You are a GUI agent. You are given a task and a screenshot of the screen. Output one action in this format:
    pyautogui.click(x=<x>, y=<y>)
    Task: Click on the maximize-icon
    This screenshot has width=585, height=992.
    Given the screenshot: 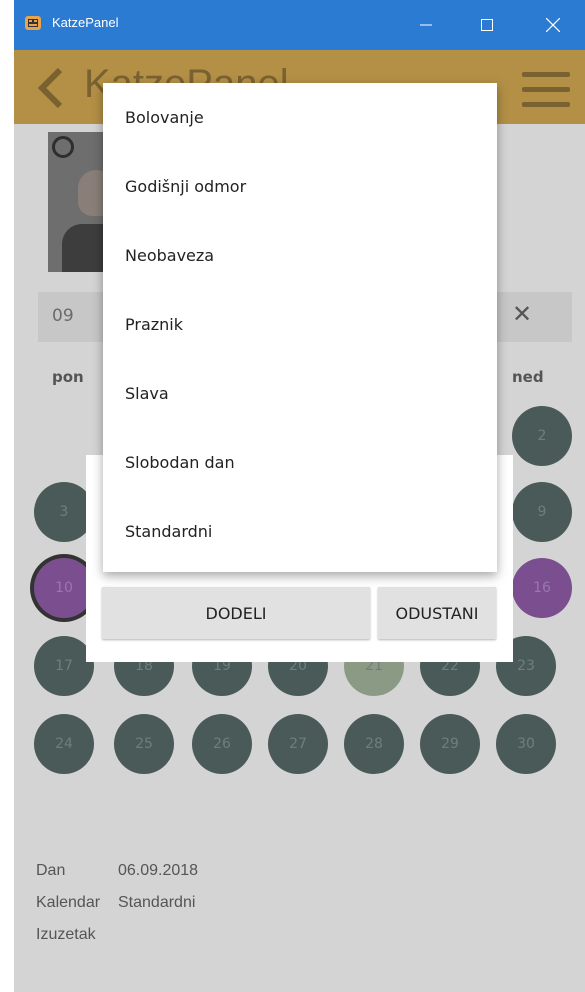 What is the action you would take?
    pyautogui.click(x=487, y=25)
    